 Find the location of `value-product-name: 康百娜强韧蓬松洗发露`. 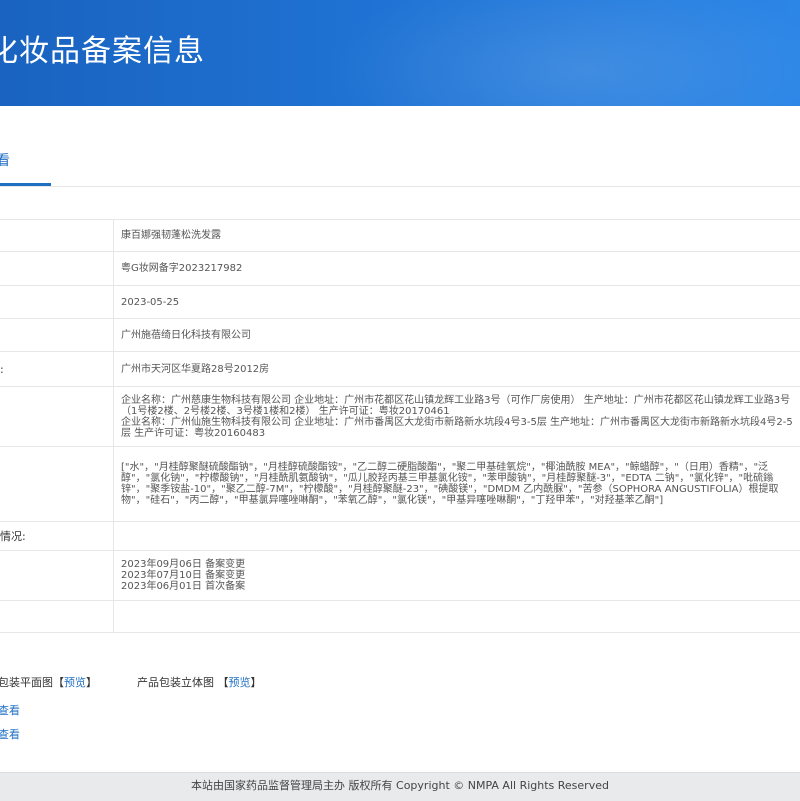

value-product-name: 康百娜强韧蓬松洗发露 is located at coordinates (457, 236).